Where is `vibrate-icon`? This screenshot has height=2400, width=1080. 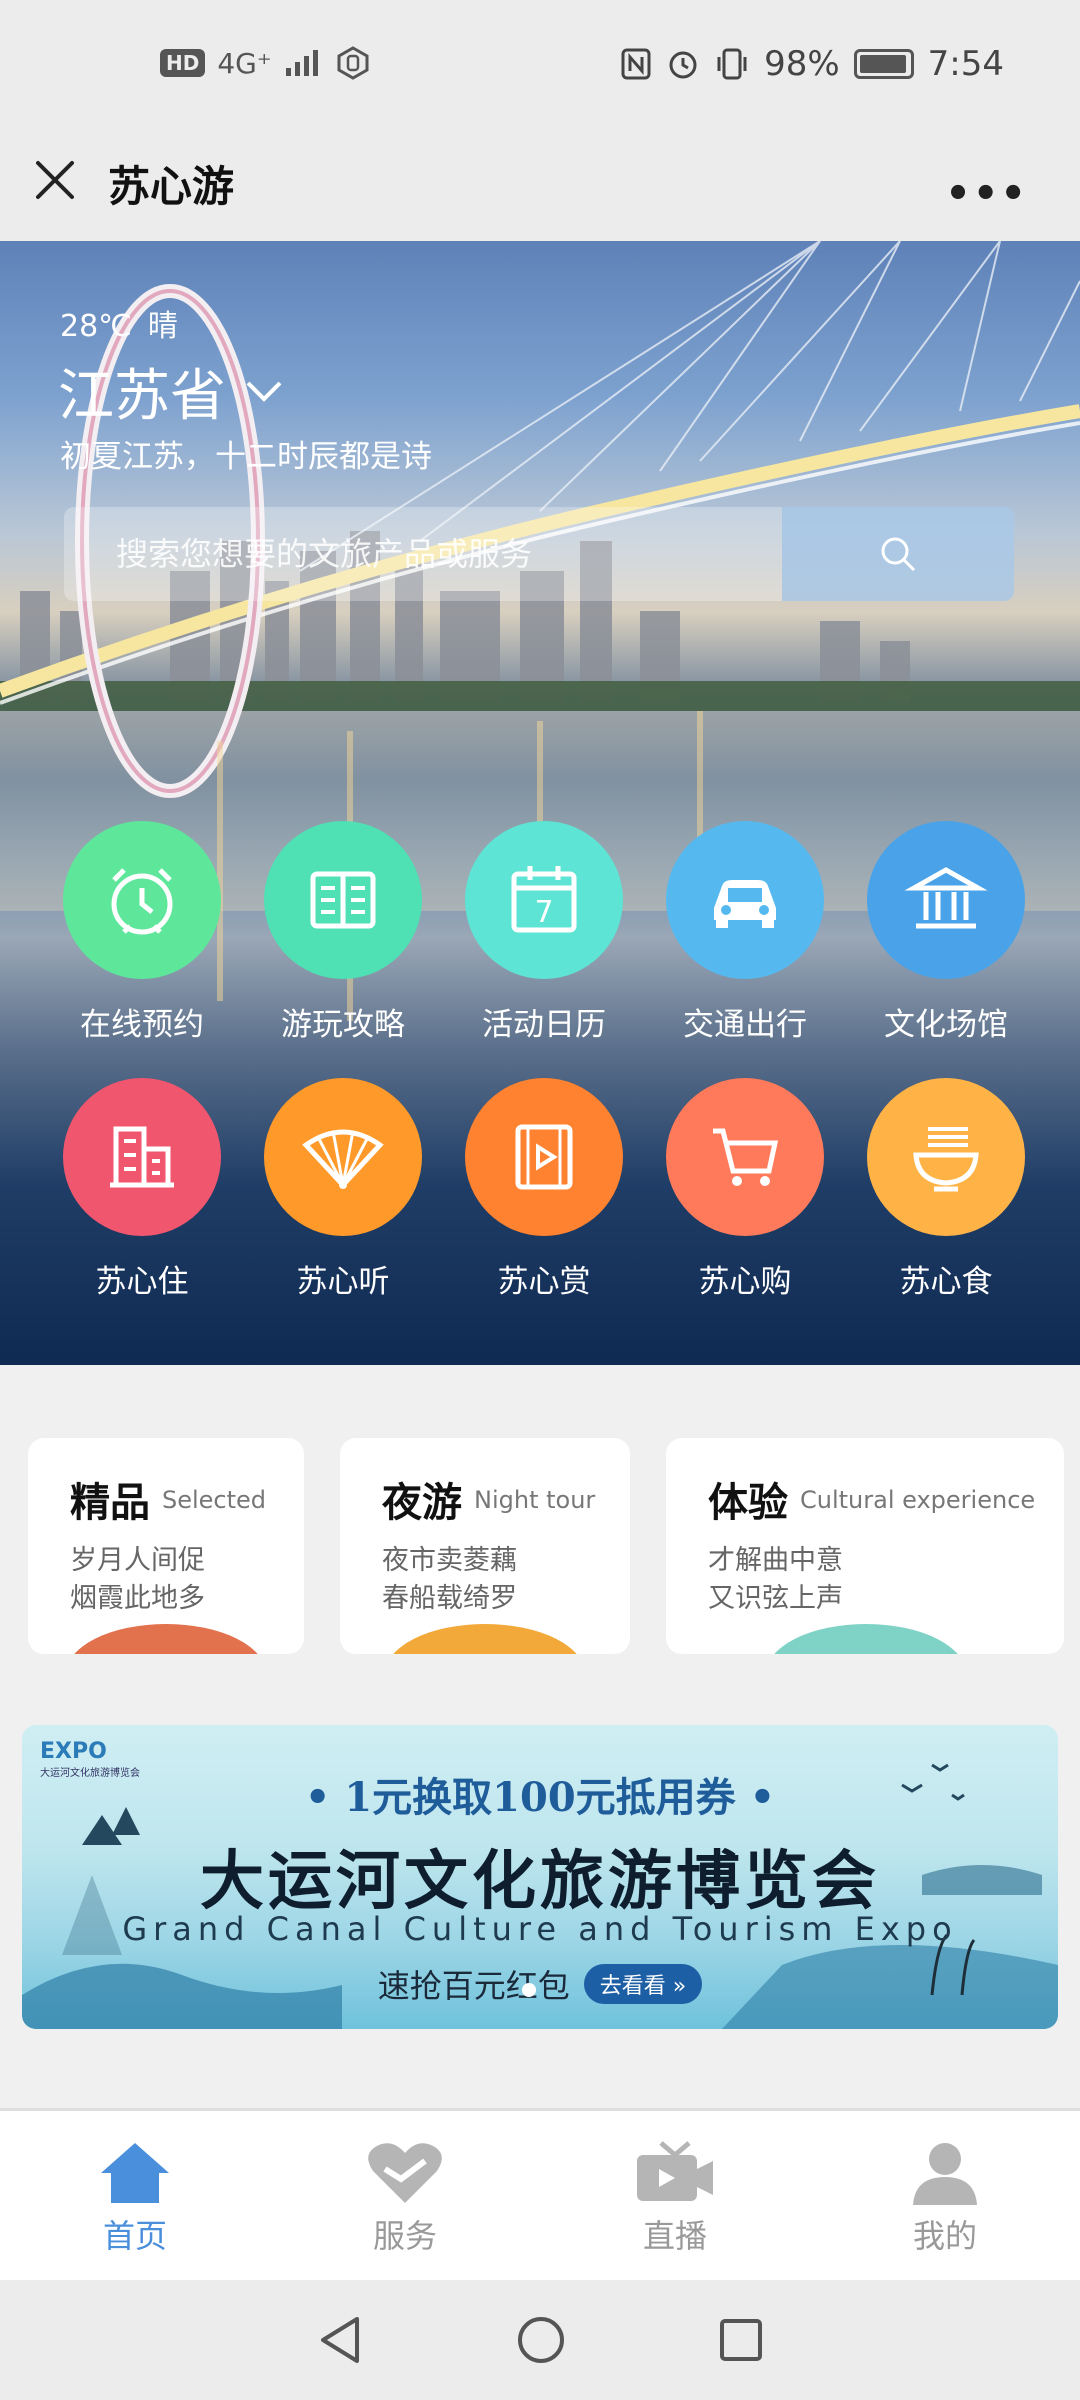
vibrate-icon is located at coordinates (732, 64).